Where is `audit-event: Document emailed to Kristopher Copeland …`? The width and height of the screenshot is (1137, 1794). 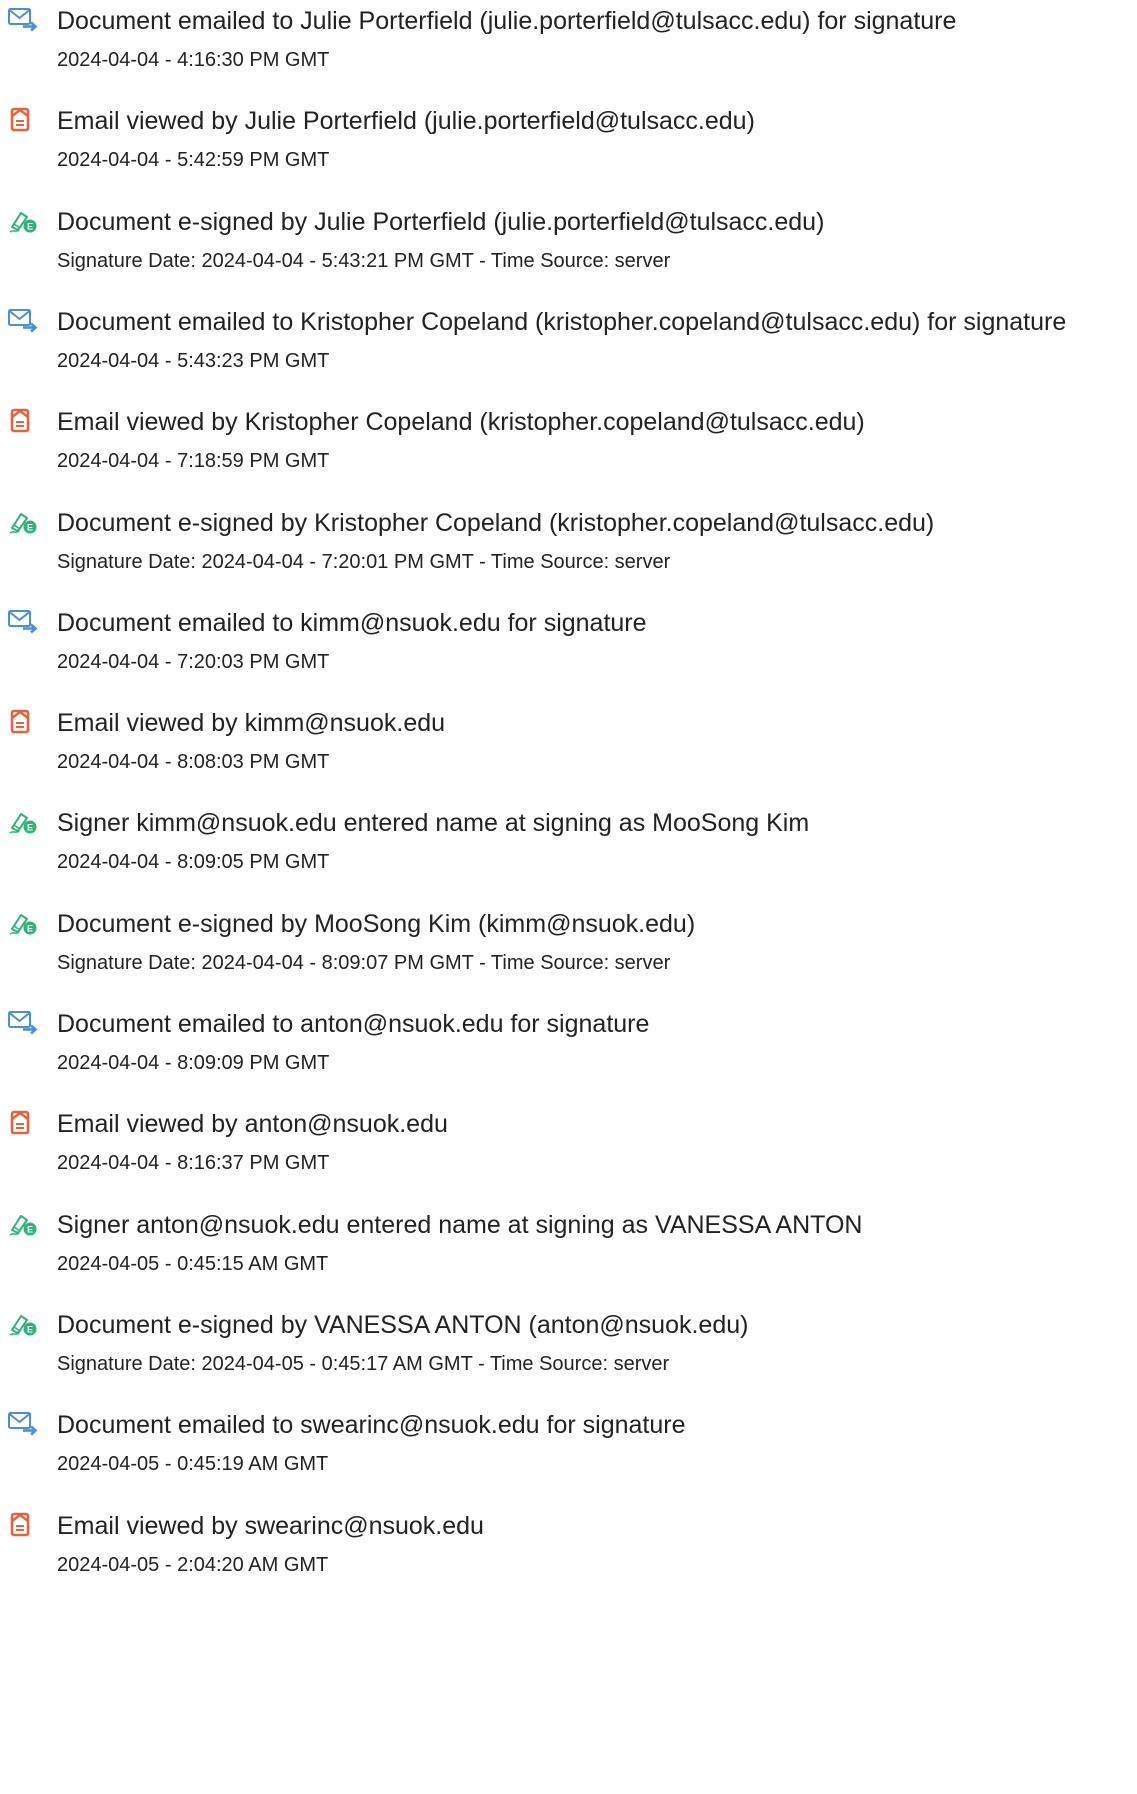
audit-event: Document emailed to Kristopher Copeland … is located at coordinates (568, 351).